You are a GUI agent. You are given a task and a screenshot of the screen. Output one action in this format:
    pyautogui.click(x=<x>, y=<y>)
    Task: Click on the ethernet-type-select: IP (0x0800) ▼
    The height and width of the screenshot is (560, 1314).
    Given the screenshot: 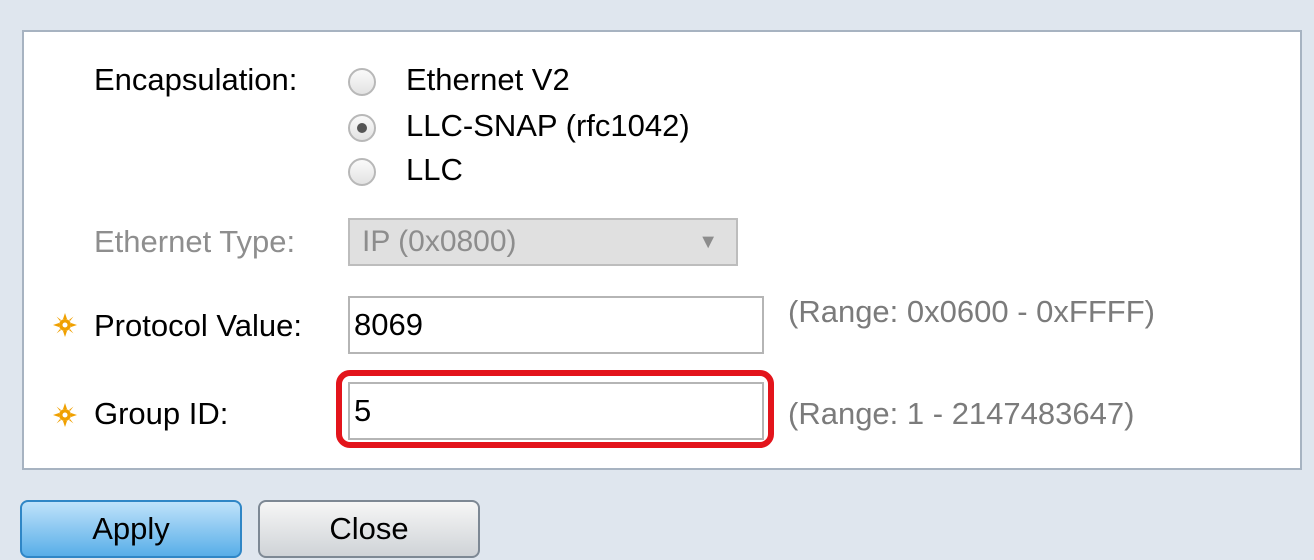 What is the action you would take?
    pyautogui.click(x=543, y=242)
    